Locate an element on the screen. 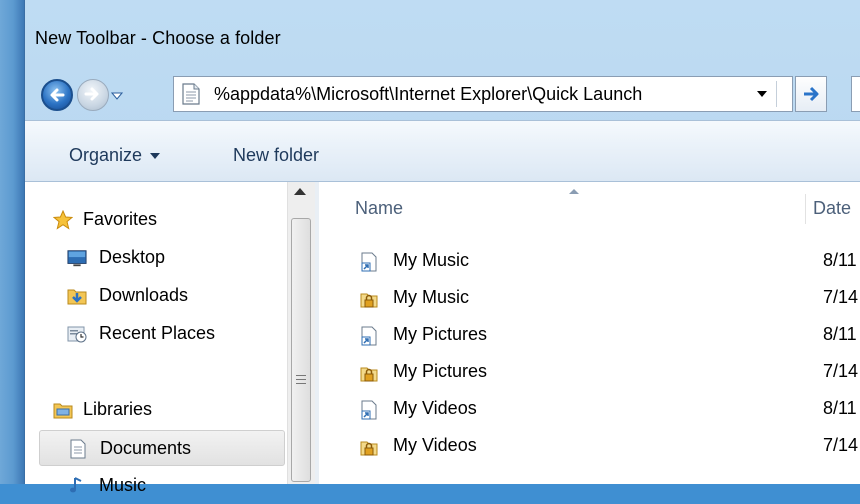 Image resolution: width=860 pixels, height=504 pixels. column-header-date: Date is located at coordinates (832, 208).